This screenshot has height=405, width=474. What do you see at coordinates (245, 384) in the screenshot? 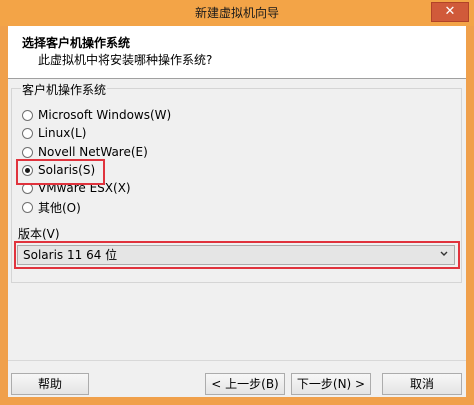
I see `back-button: < 上一步(B)` at bounding box center [245, 384].